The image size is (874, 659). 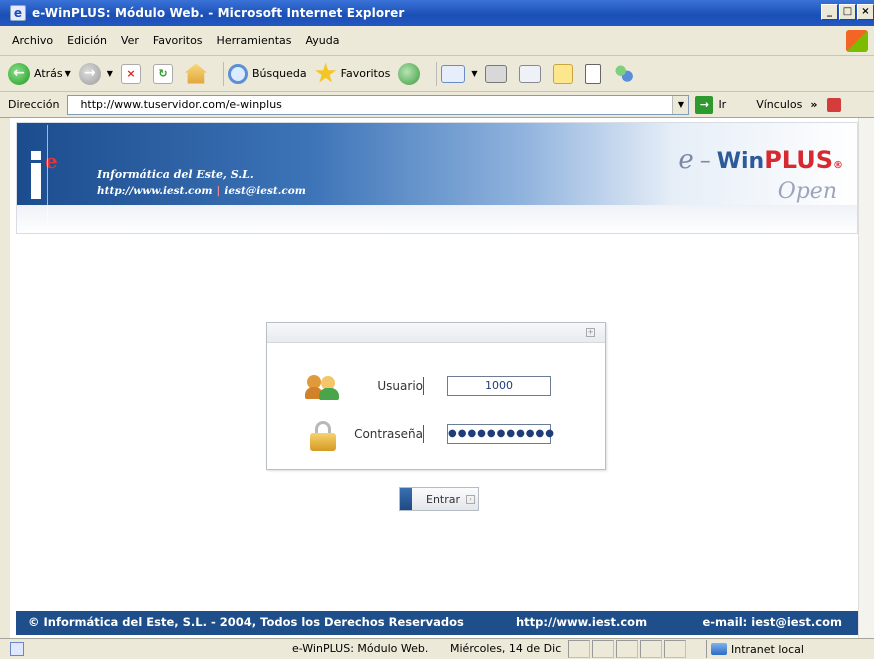 I want to click on zone-label: Intranet local, so click(x=767, y=649).